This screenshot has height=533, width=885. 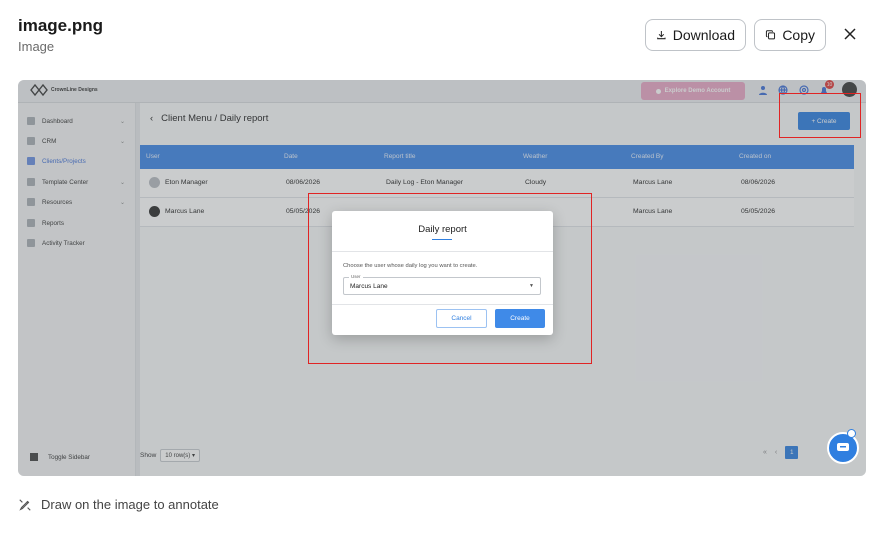 What do you see at coordinates (425, 182) in the screenshot?
I see `table-cell: Daily Log - Eton Manager` at bounding box center [425, 182].